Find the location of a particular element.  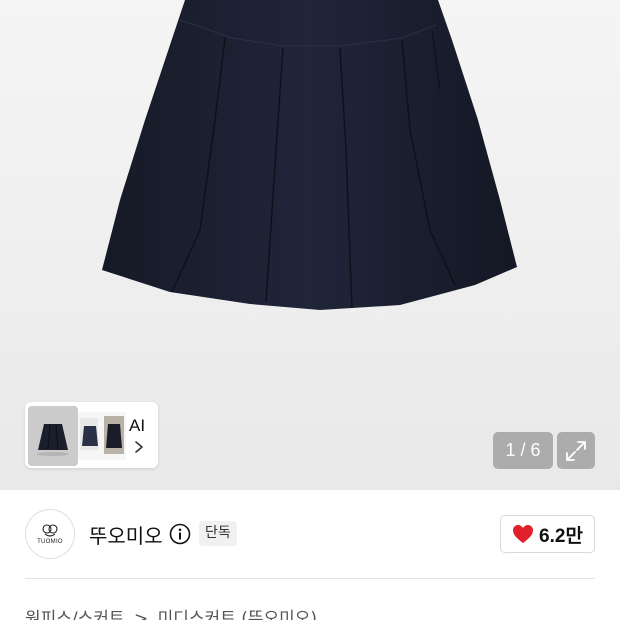

brand-row: TUOMIO 뚜오미오 단독 6.2만 is located at coordinates (310, 535).